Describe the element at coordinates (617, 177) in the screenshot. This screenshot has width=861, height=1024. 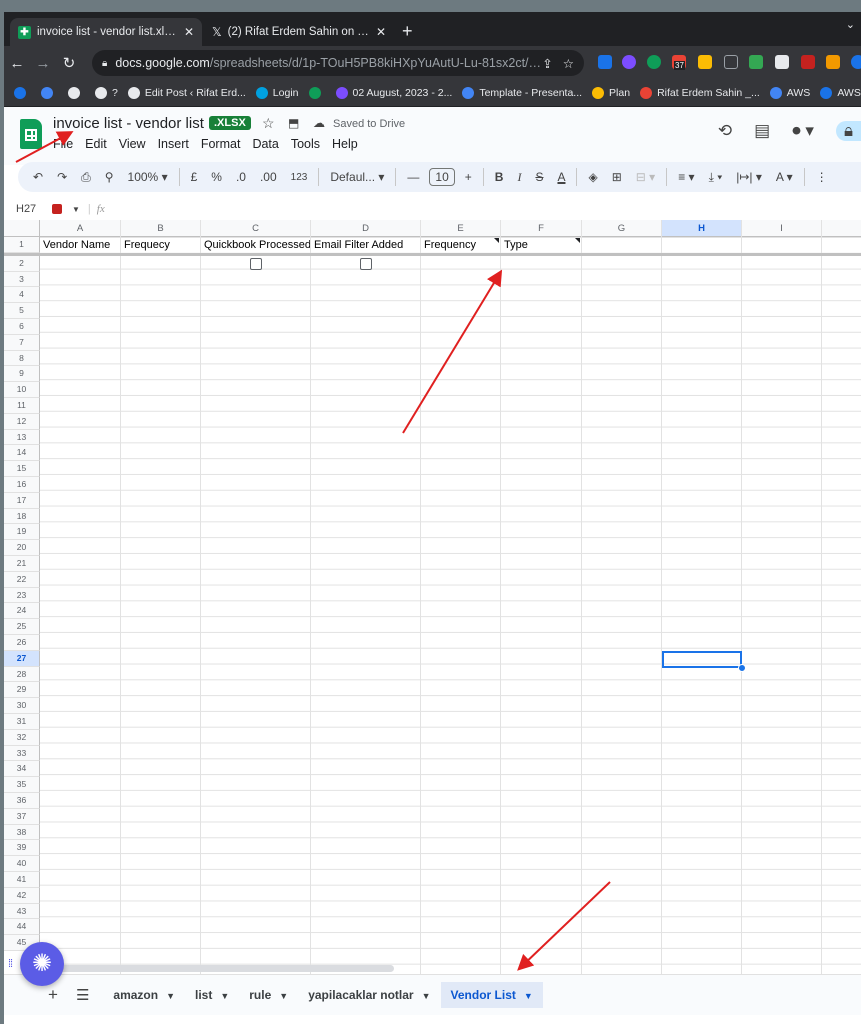
I see `borders-icon: ⊞` at that location.